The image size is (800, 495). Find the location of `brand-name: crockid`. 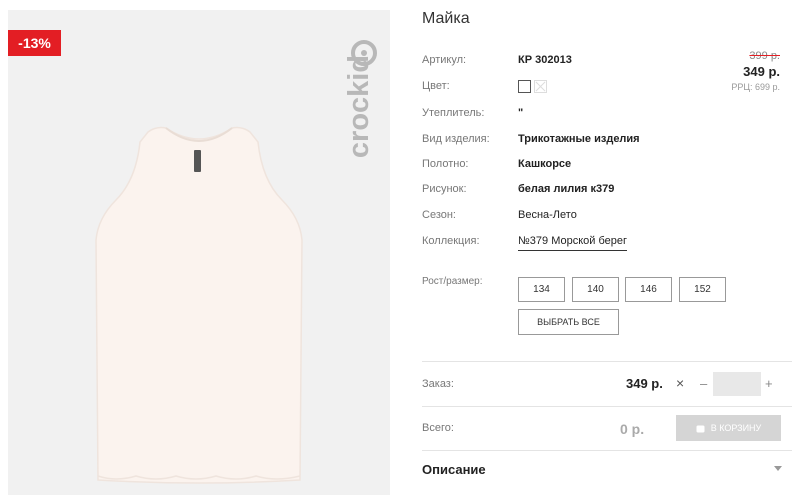

brand-name: crockid is located at coordinates (359, 106).